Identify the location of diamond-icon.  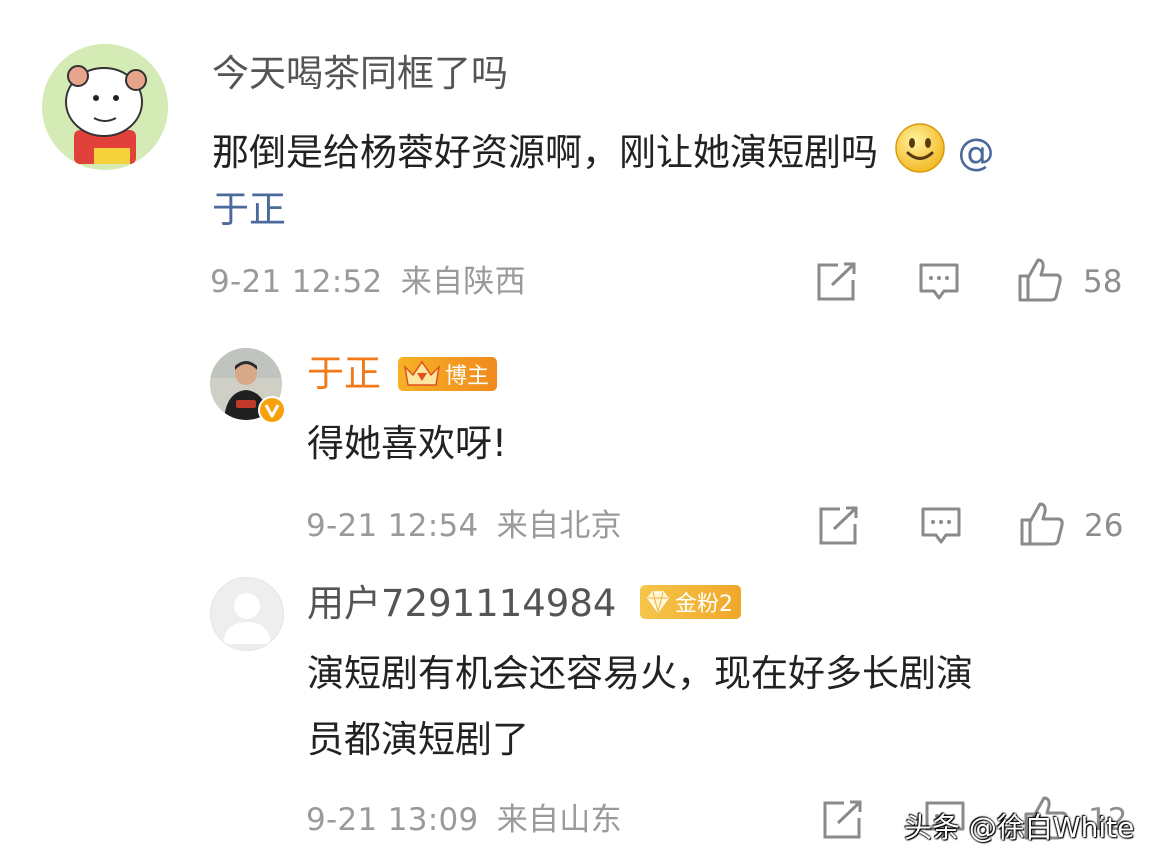
(658, 602).